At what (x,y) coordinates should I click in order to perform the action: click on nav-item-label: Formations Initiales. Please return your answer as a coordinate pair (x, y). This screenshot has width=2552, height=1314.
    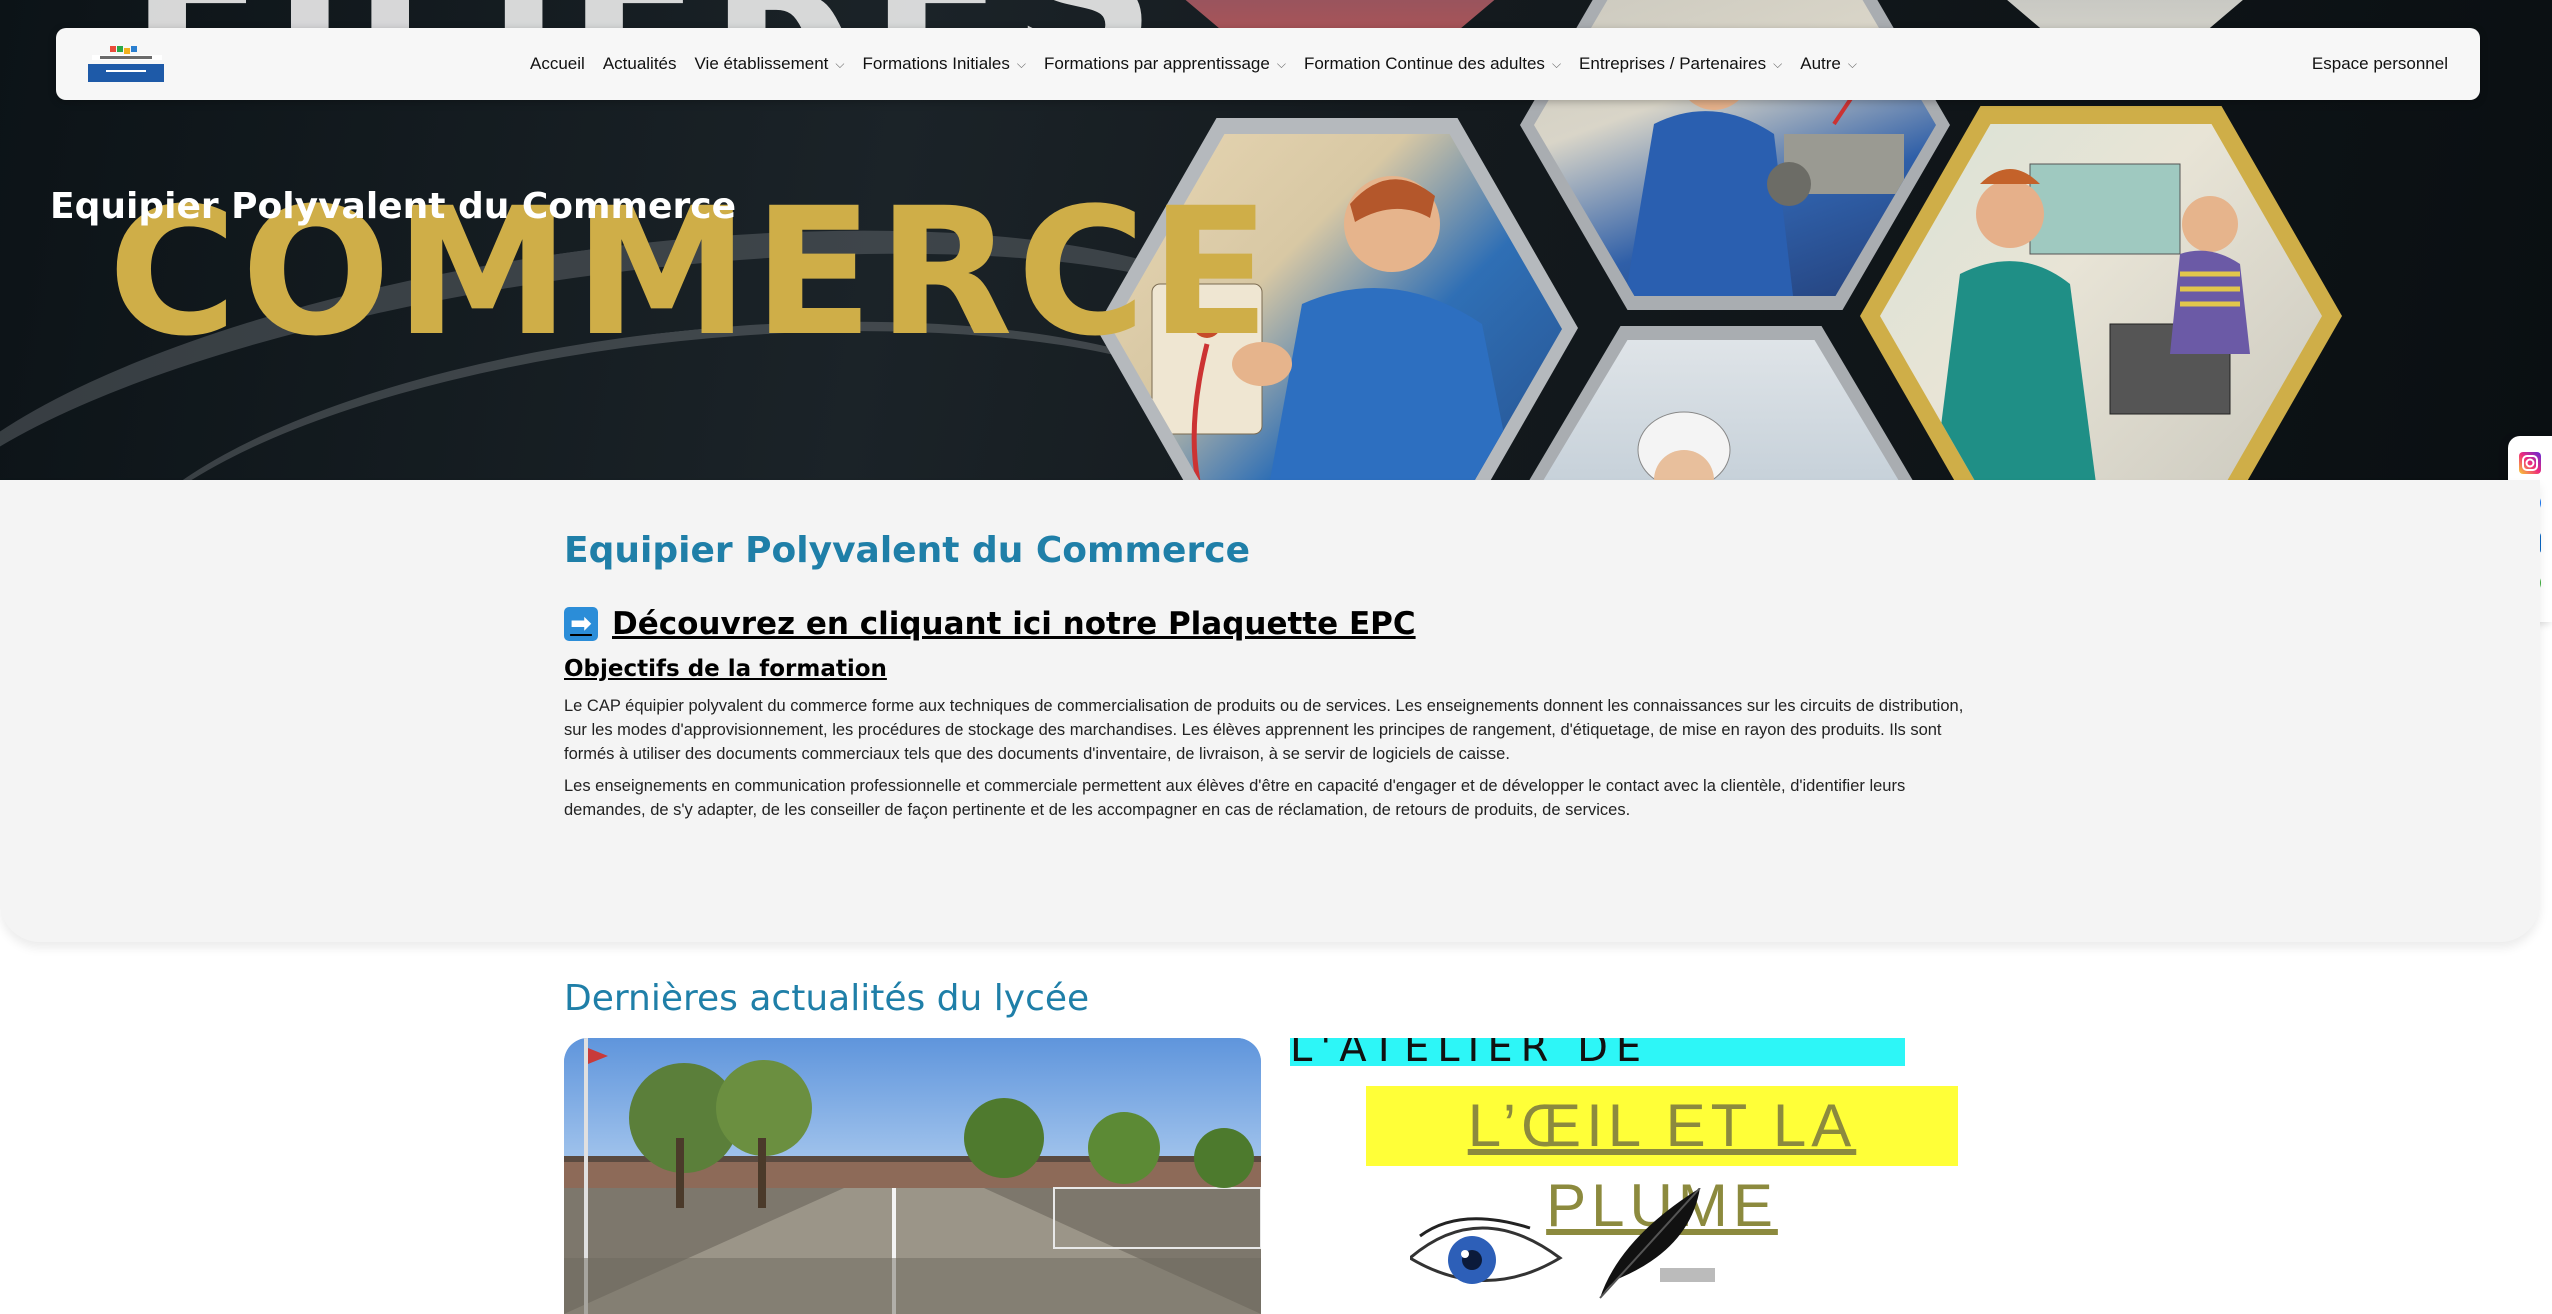
    Looking at the image, I should click on (936, 63).